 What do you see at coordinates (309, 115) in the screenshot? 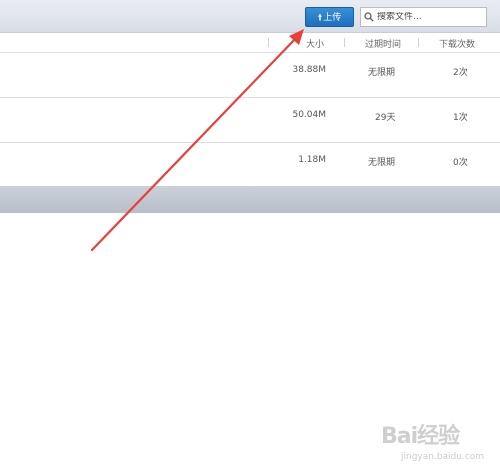
I see `file-size: 50.04M` at bounding box center [309, 115].